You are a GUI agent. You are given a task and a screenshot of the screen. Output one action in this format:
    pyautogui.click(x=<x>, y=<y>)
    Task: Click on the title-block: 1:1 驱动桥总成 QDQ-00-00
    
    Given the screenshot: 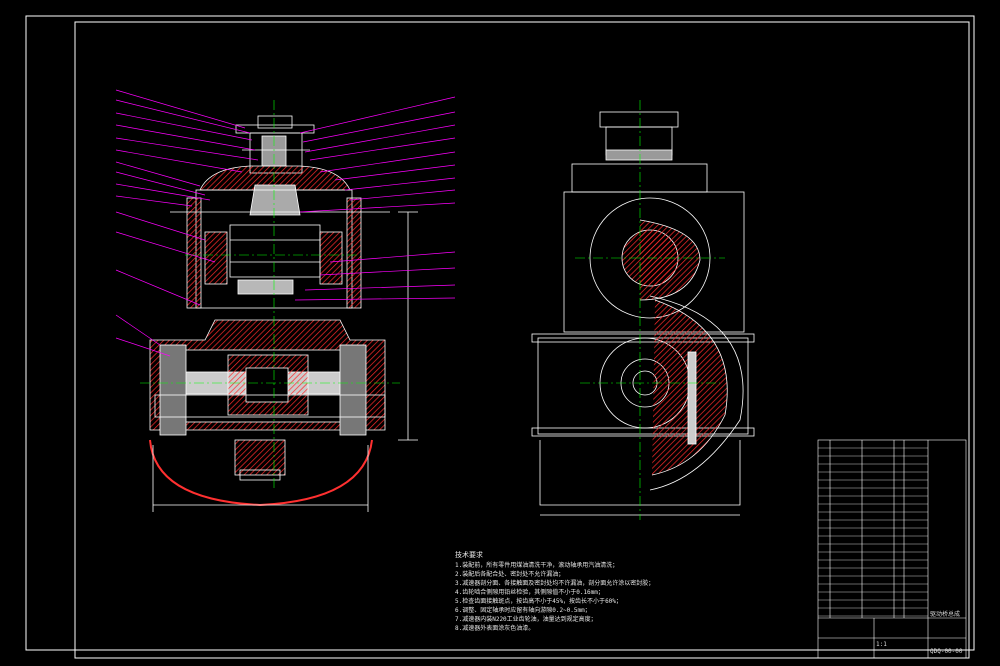 What is the action you would take?
    pyautogui.click(x=892, y=636)
    